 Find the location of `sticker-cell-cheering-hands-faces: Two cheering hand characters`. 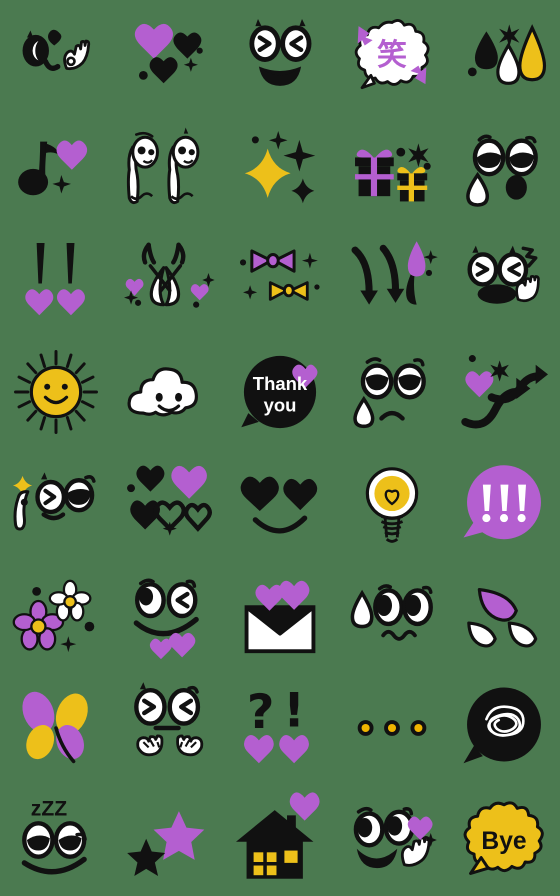

sticker-cell-cheering-hands-faces: Two cheering hand characters is located at coordinates (168, 168).